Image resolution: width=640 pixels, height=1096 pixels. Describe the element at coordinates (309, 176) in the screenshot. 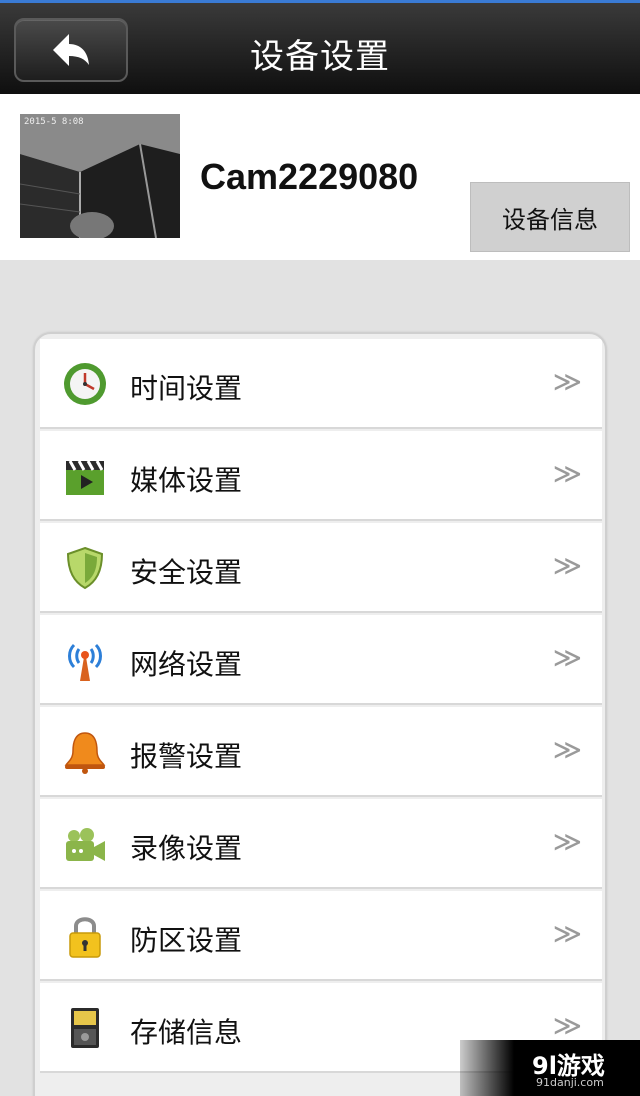

I see `device-name: Cam2229080` at that location.